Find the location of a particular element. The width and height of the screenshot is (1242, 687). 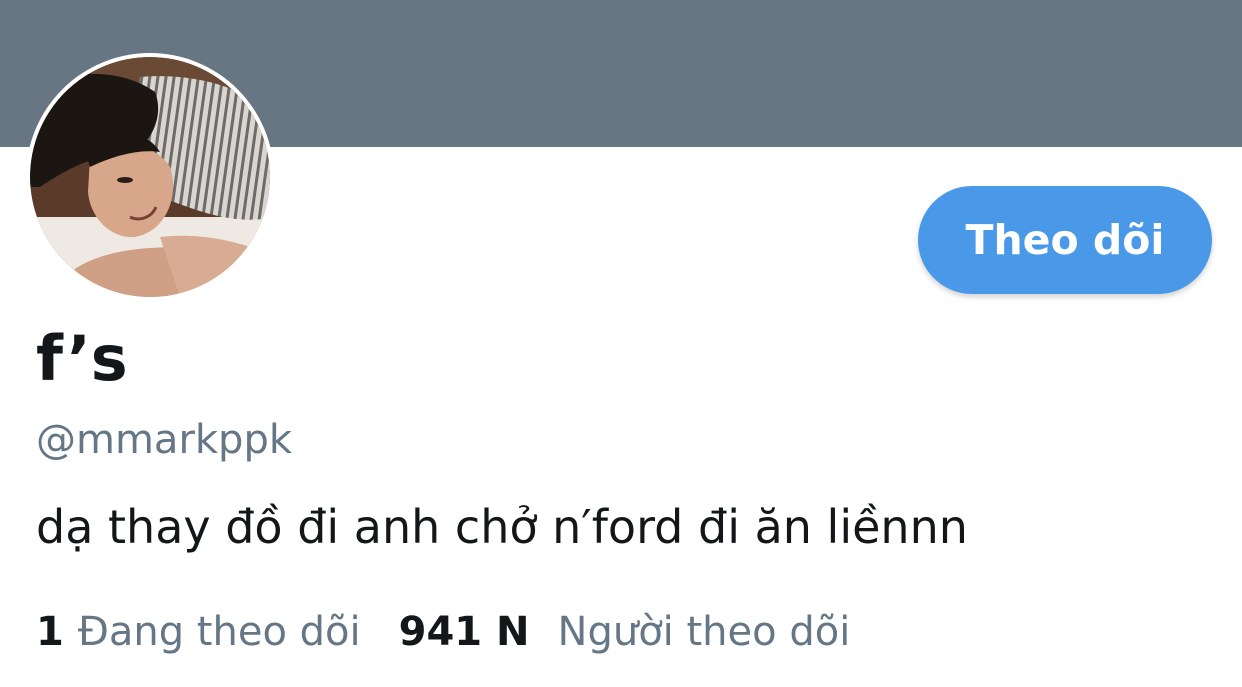

profile-stats: 1 Đang theo dõi 941 N Người theo dõi is located at coordinates (443, 632).